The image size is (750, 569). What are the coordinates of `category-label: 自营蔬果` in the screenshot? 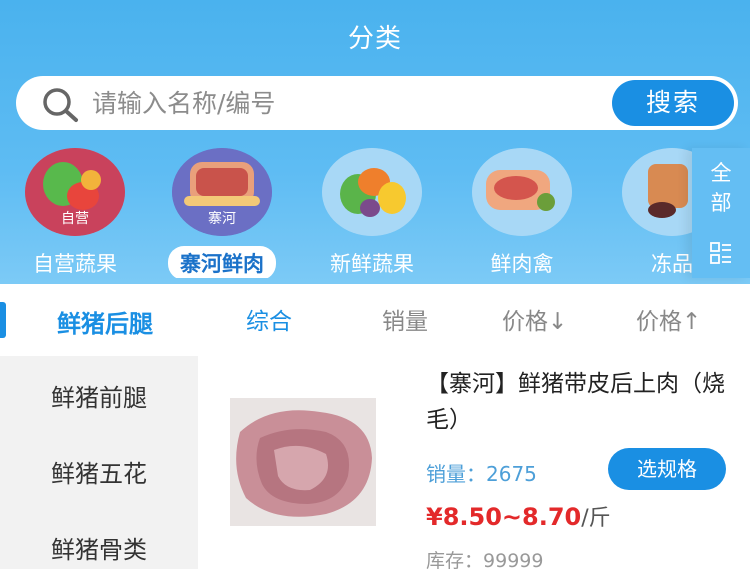 It's located at (75, 264).